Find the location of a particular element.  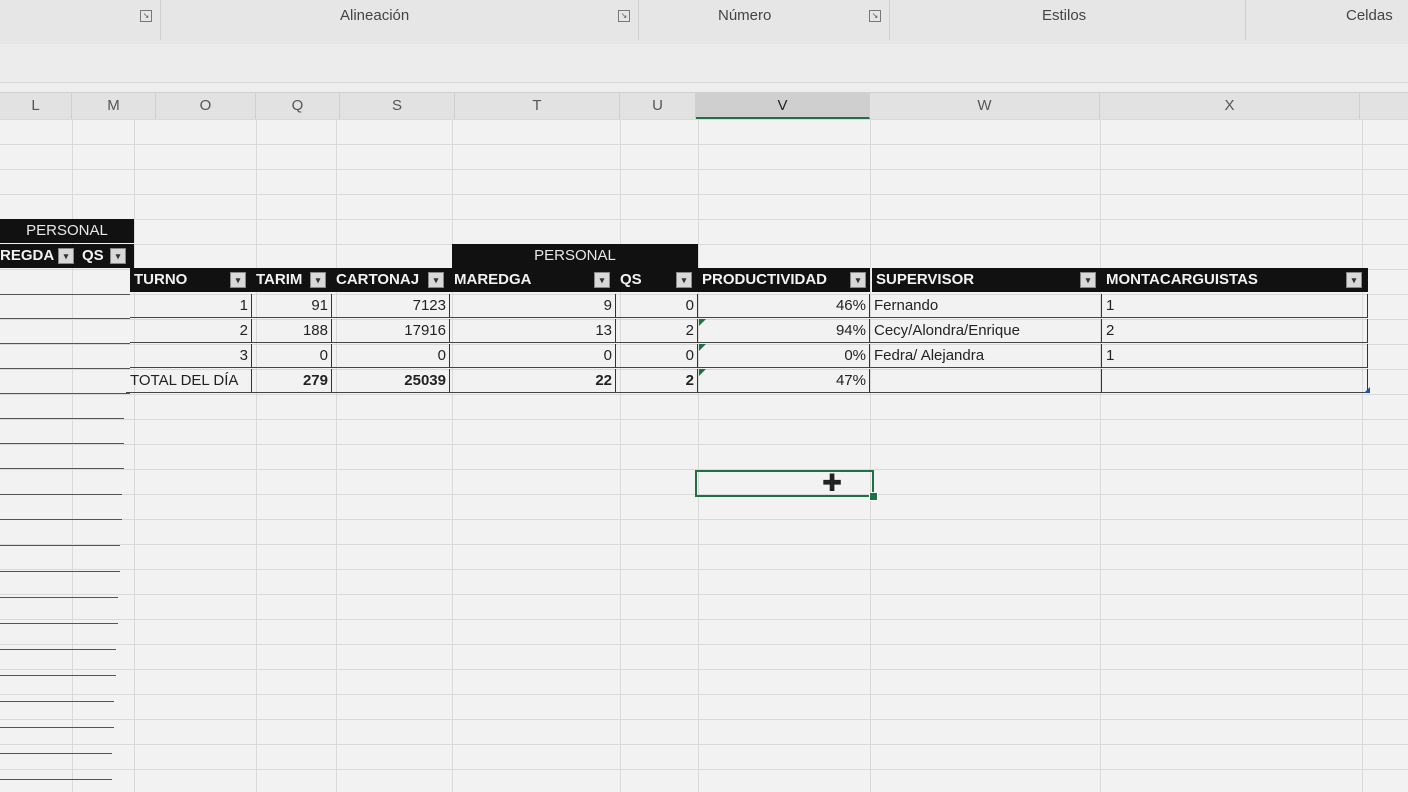

cell-supervisor: Cecy/Alondra/Enrique is located at coordinates (986, 331).